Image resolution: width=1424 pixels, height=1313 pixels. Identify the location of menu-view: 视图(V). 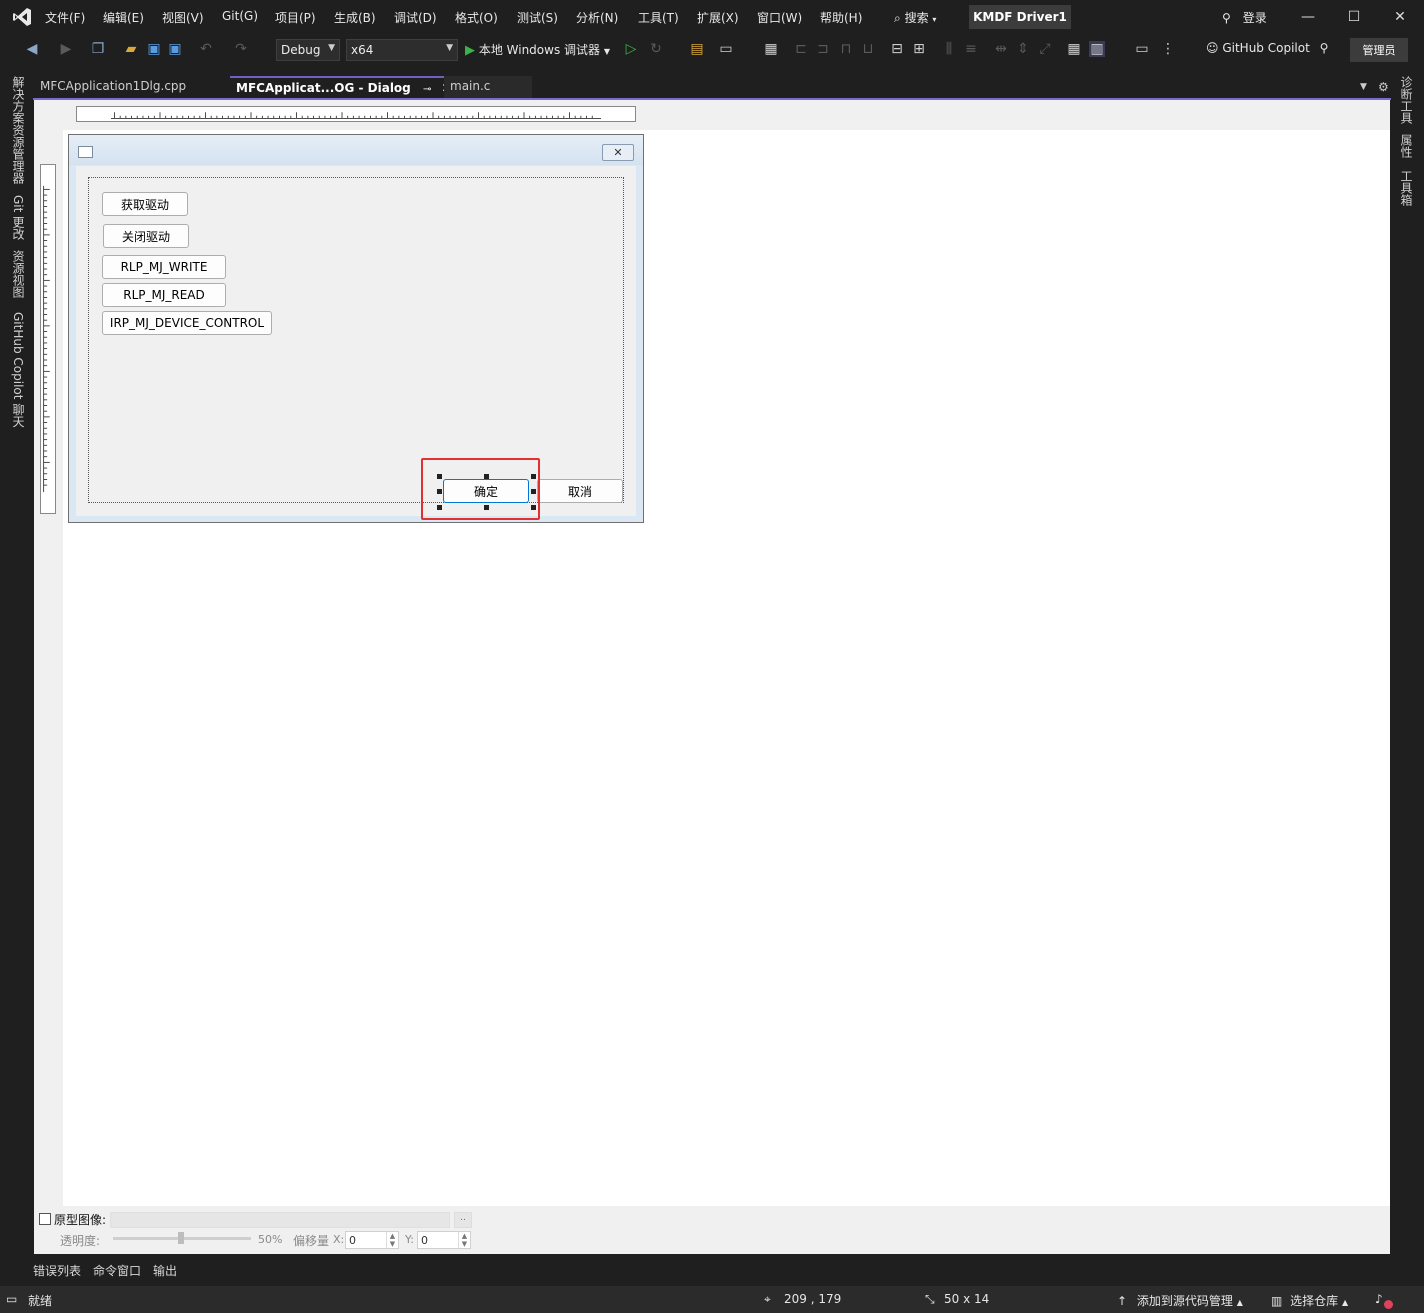
(183, 17).